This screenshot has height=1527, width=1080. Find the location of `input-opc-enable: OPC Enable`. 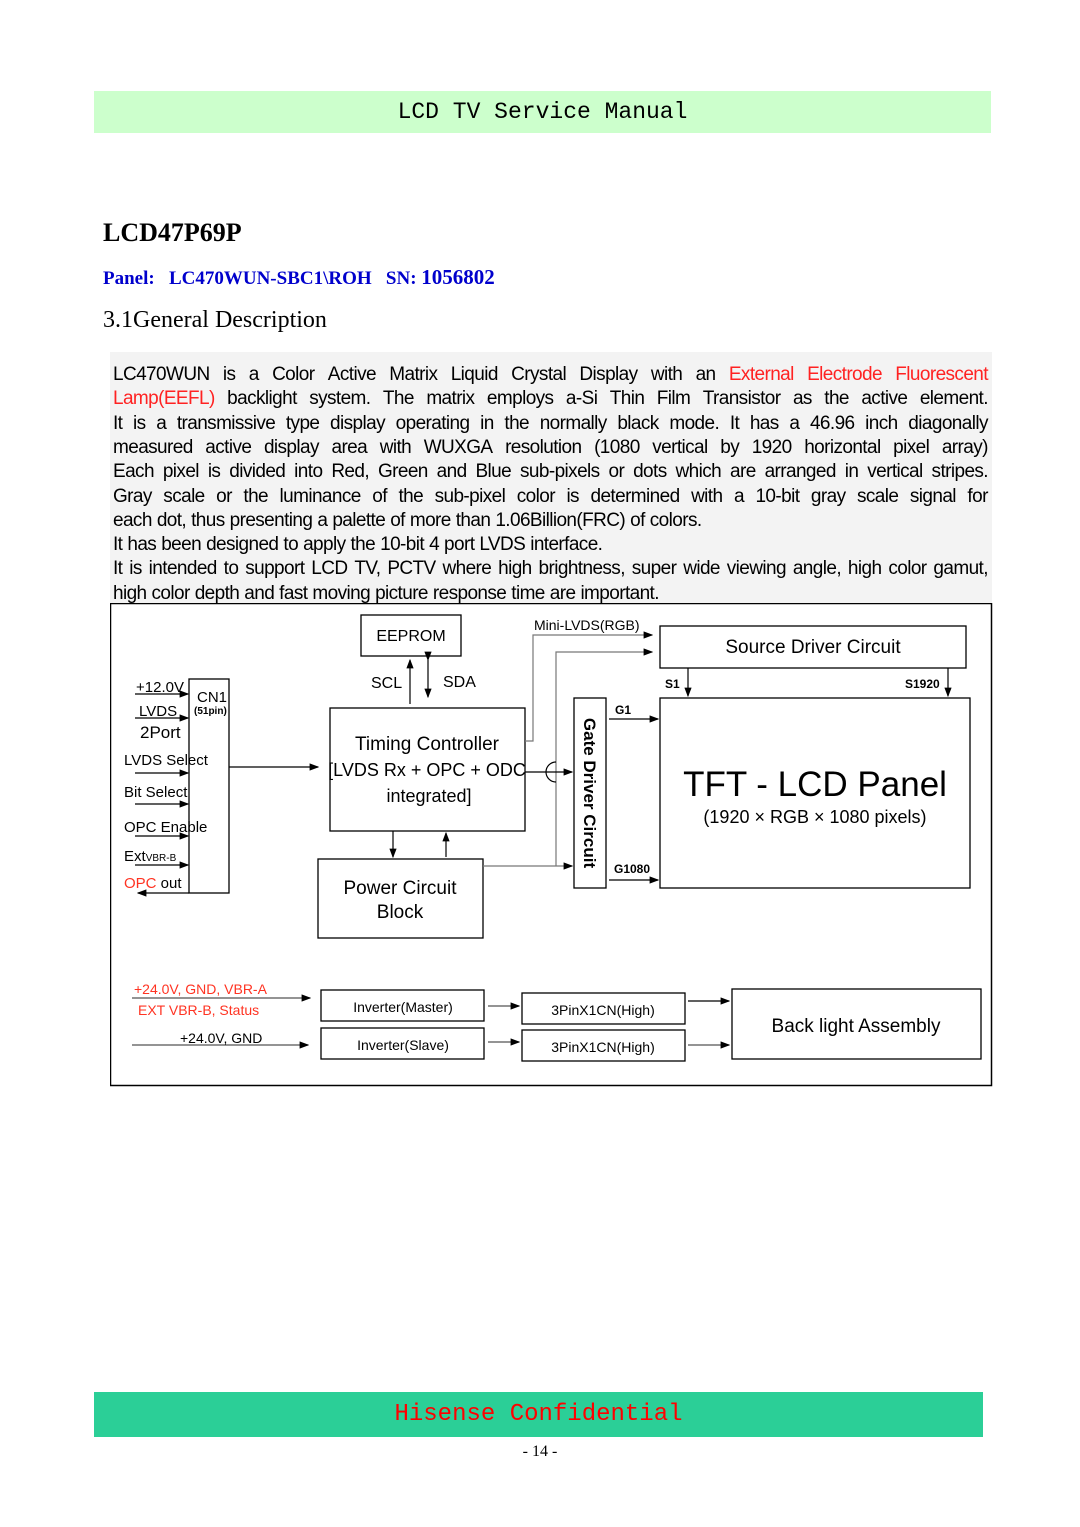

input-opc-enable: OPC Enable is located at coordinates (165, 827).